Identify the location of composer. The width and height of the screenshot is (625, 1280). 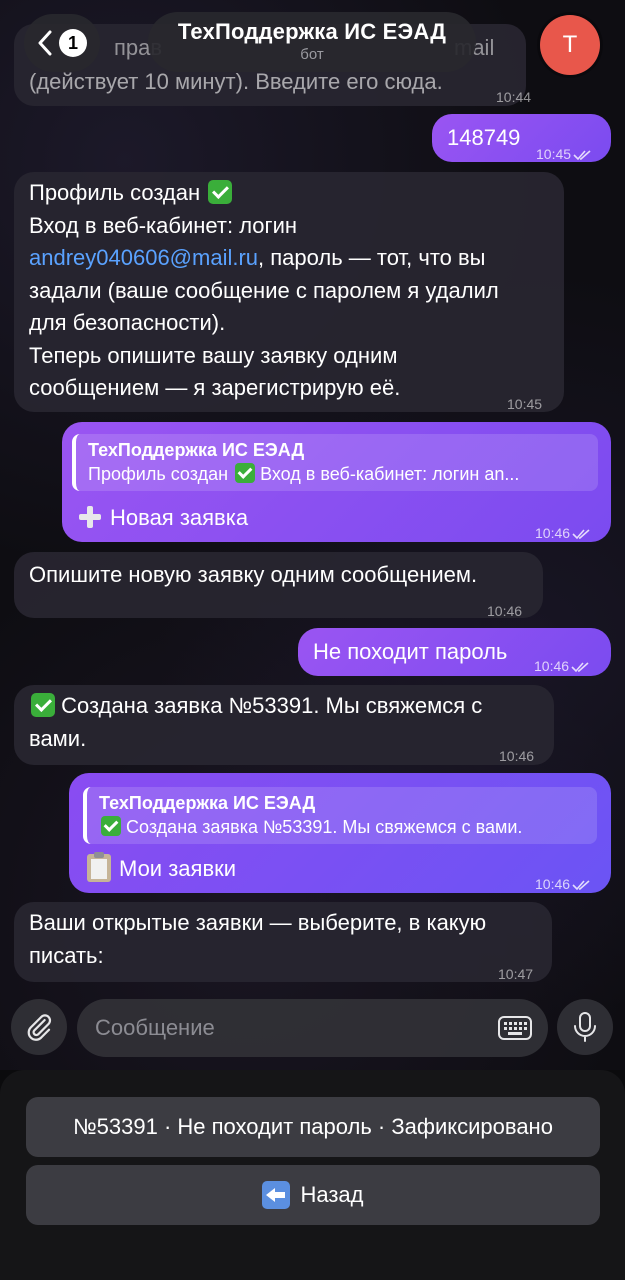
(312, 1031).